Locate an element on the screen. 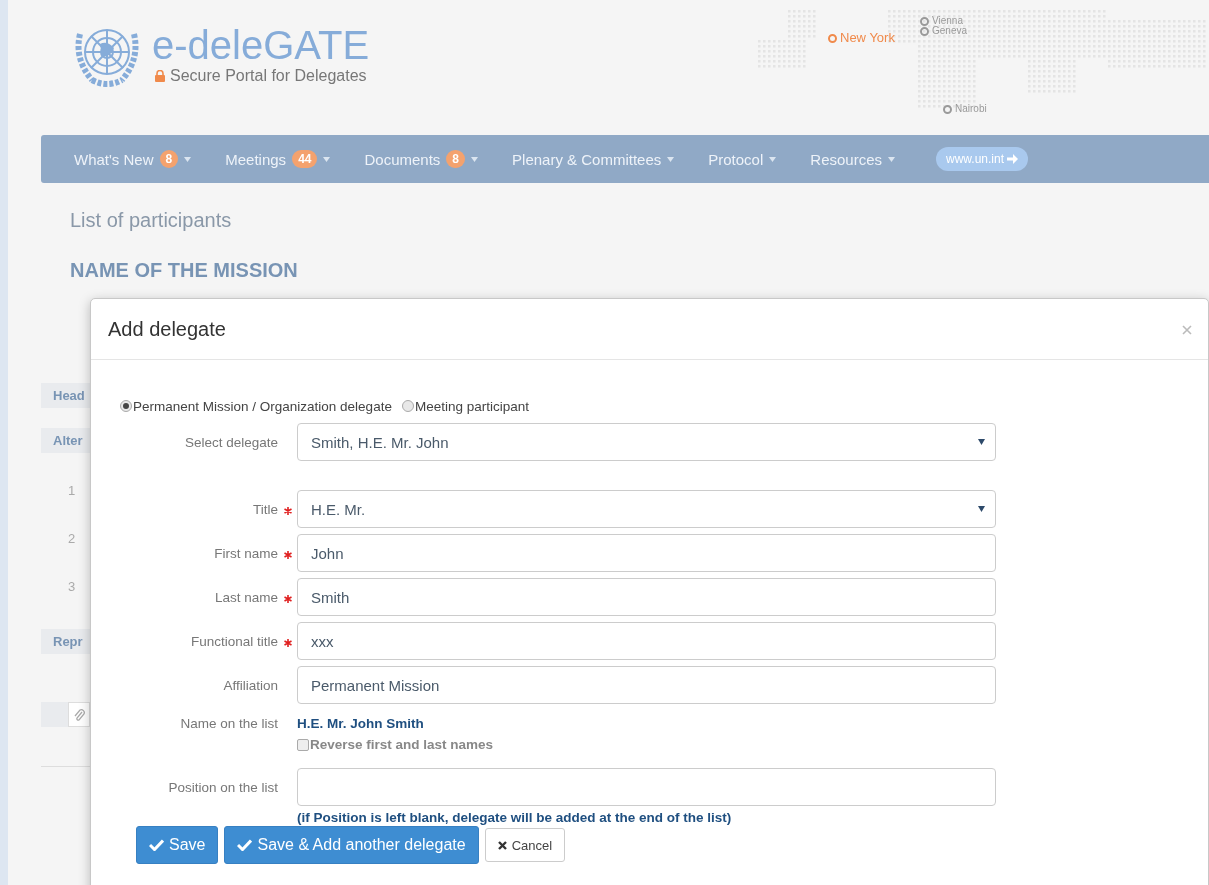 This screenshot has width=1209, height=885. row-number: 2 is located at coordinates (72, 539).